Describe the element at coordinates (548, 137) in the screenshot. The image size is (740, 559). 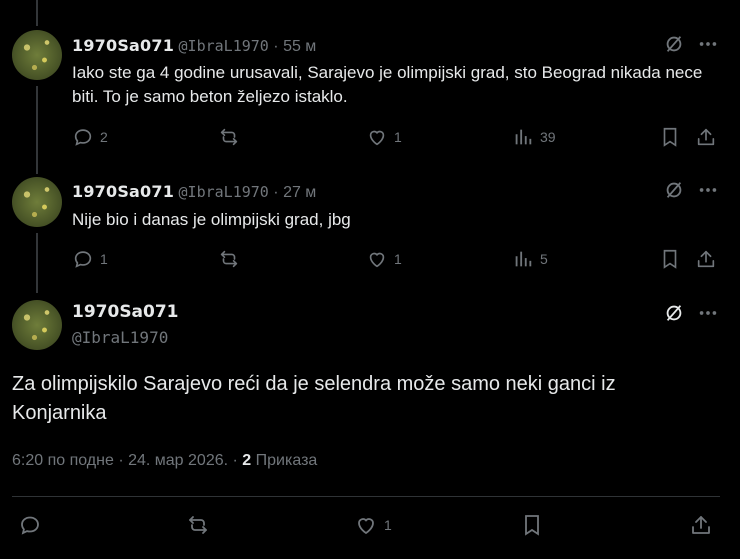
I see `view-count: 39` at that location.